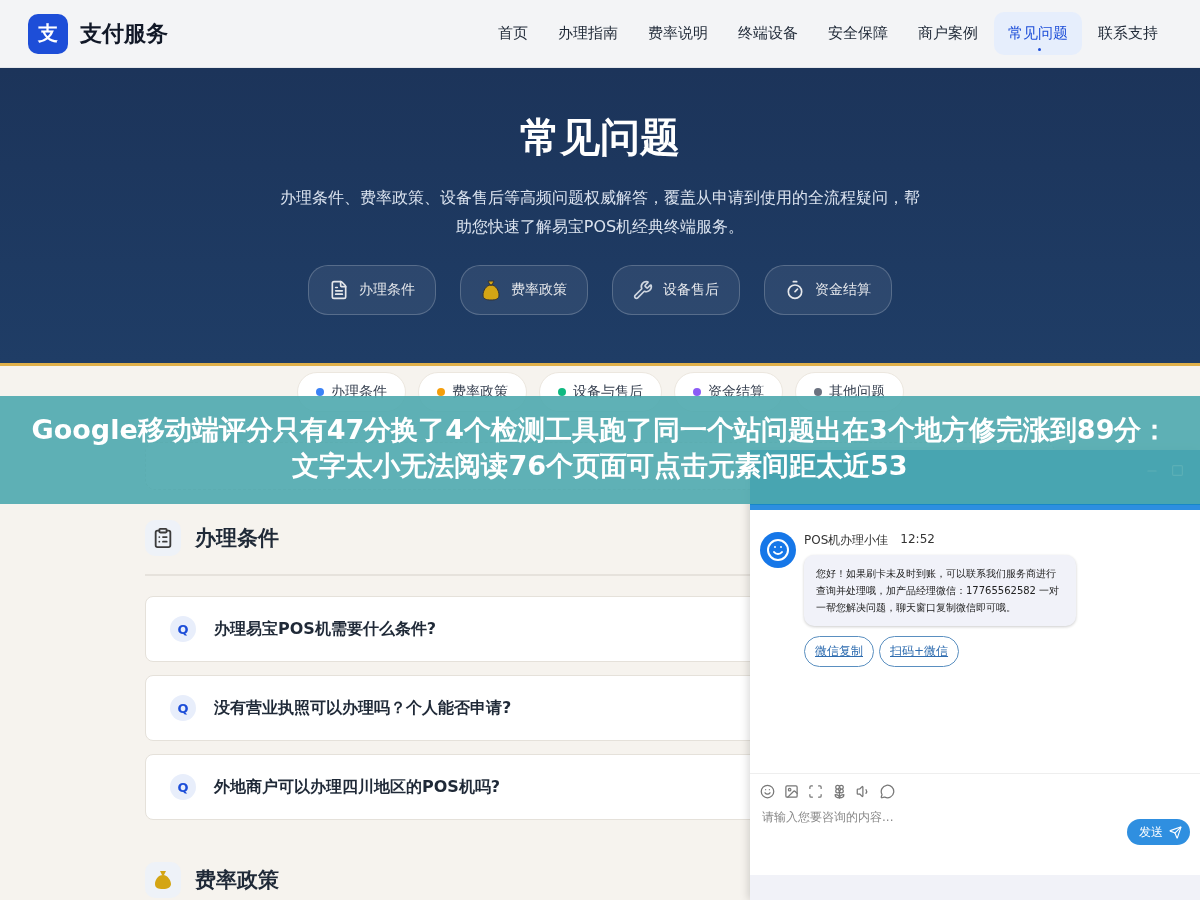 Image resolution: width=1200 pixels, height=900 pixels. I want to click on question-text: 办理易宝POS机需要什么条件?, so click(325, 629).